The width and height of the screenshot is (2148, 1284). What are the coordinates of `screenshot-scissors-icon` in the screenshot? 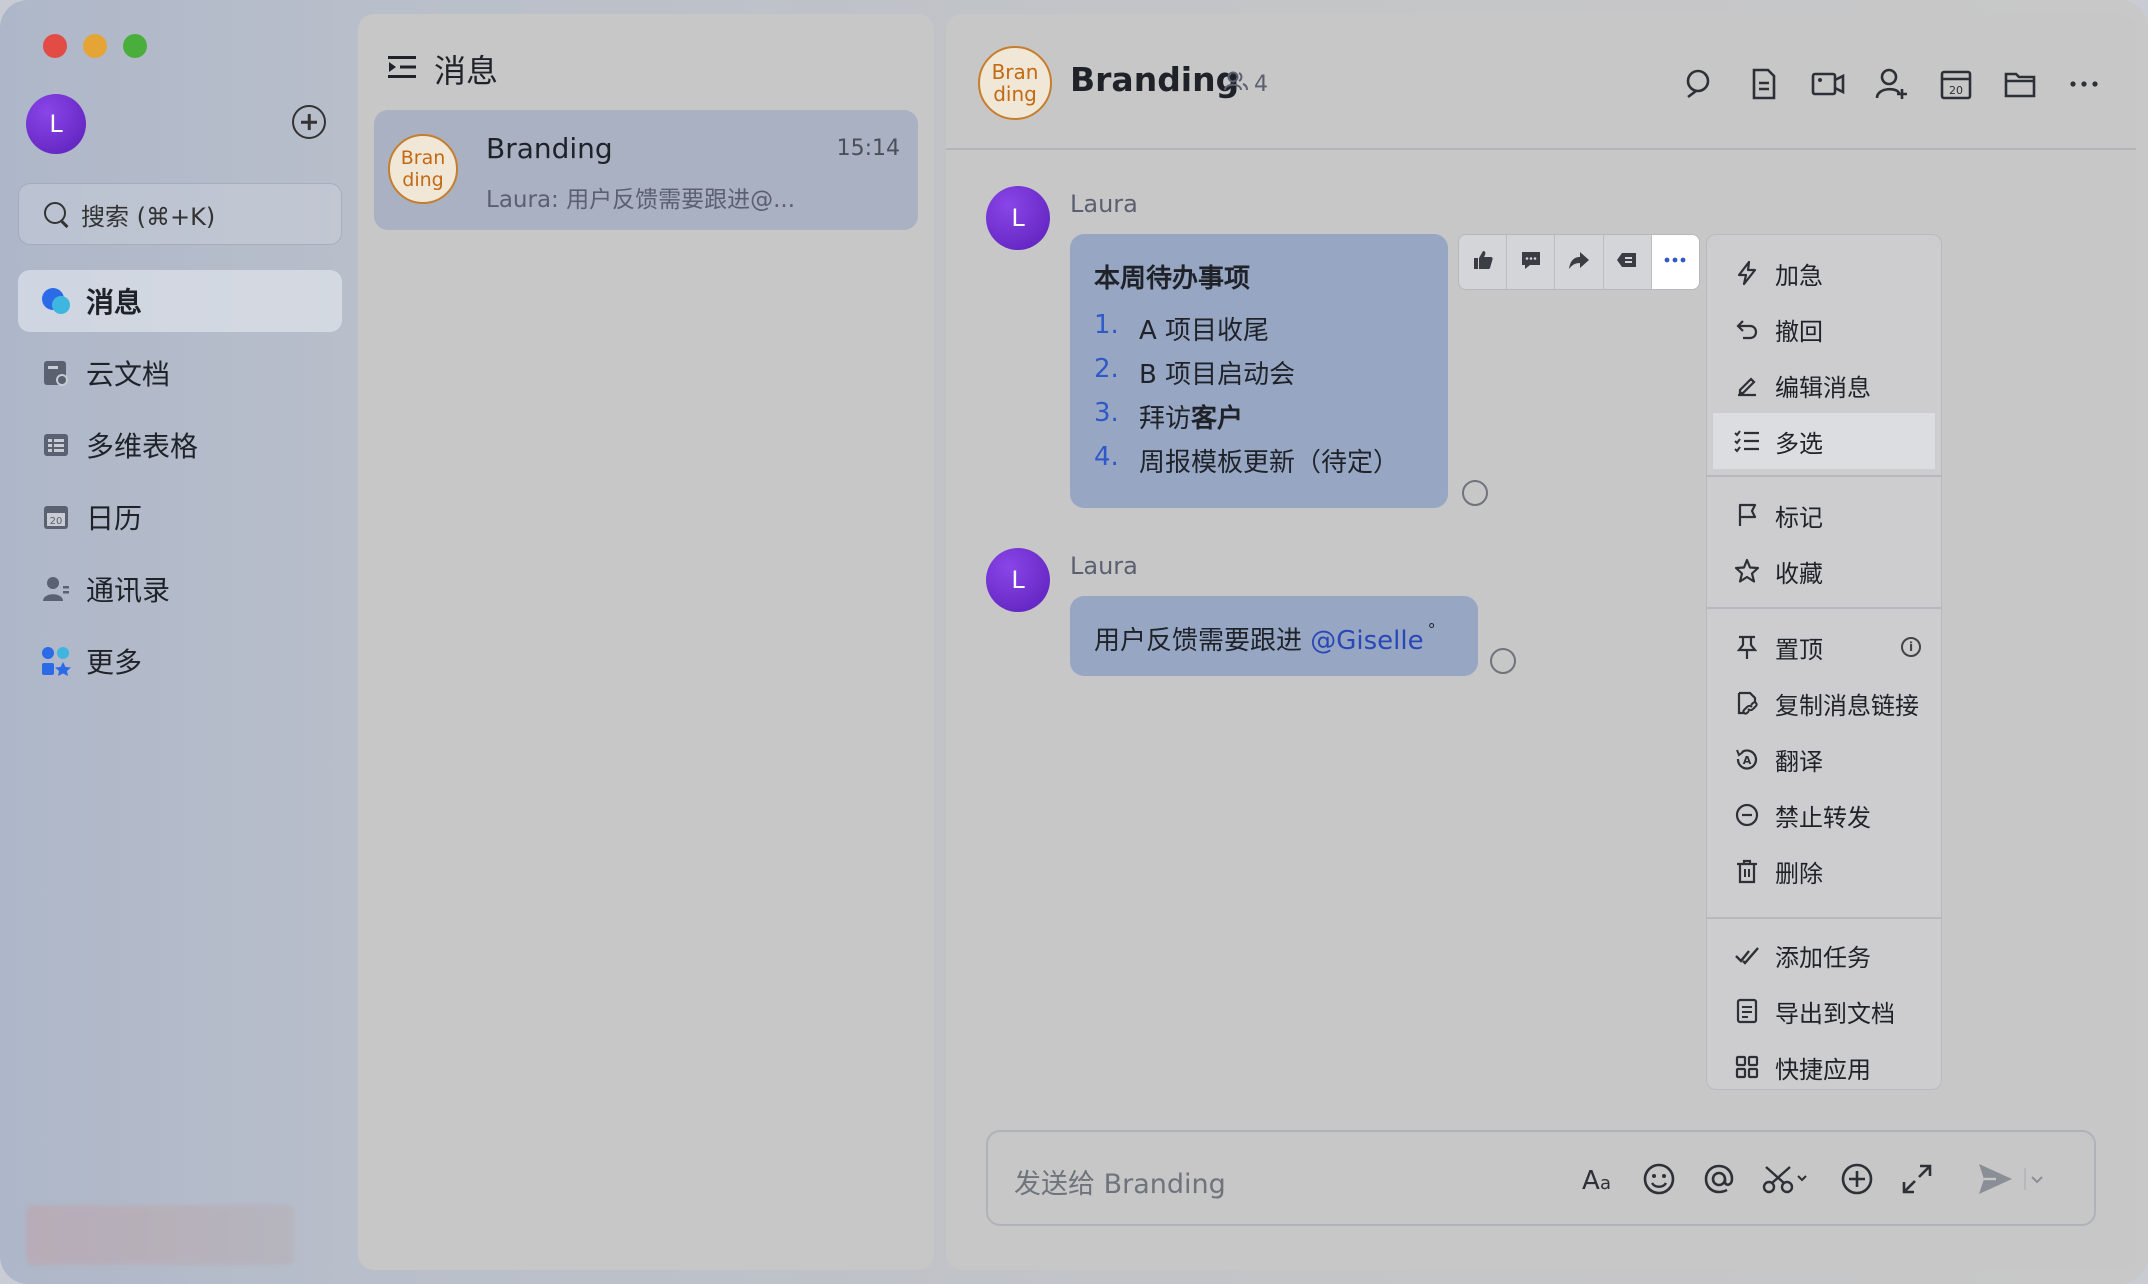 It's located at (1786, 1179).